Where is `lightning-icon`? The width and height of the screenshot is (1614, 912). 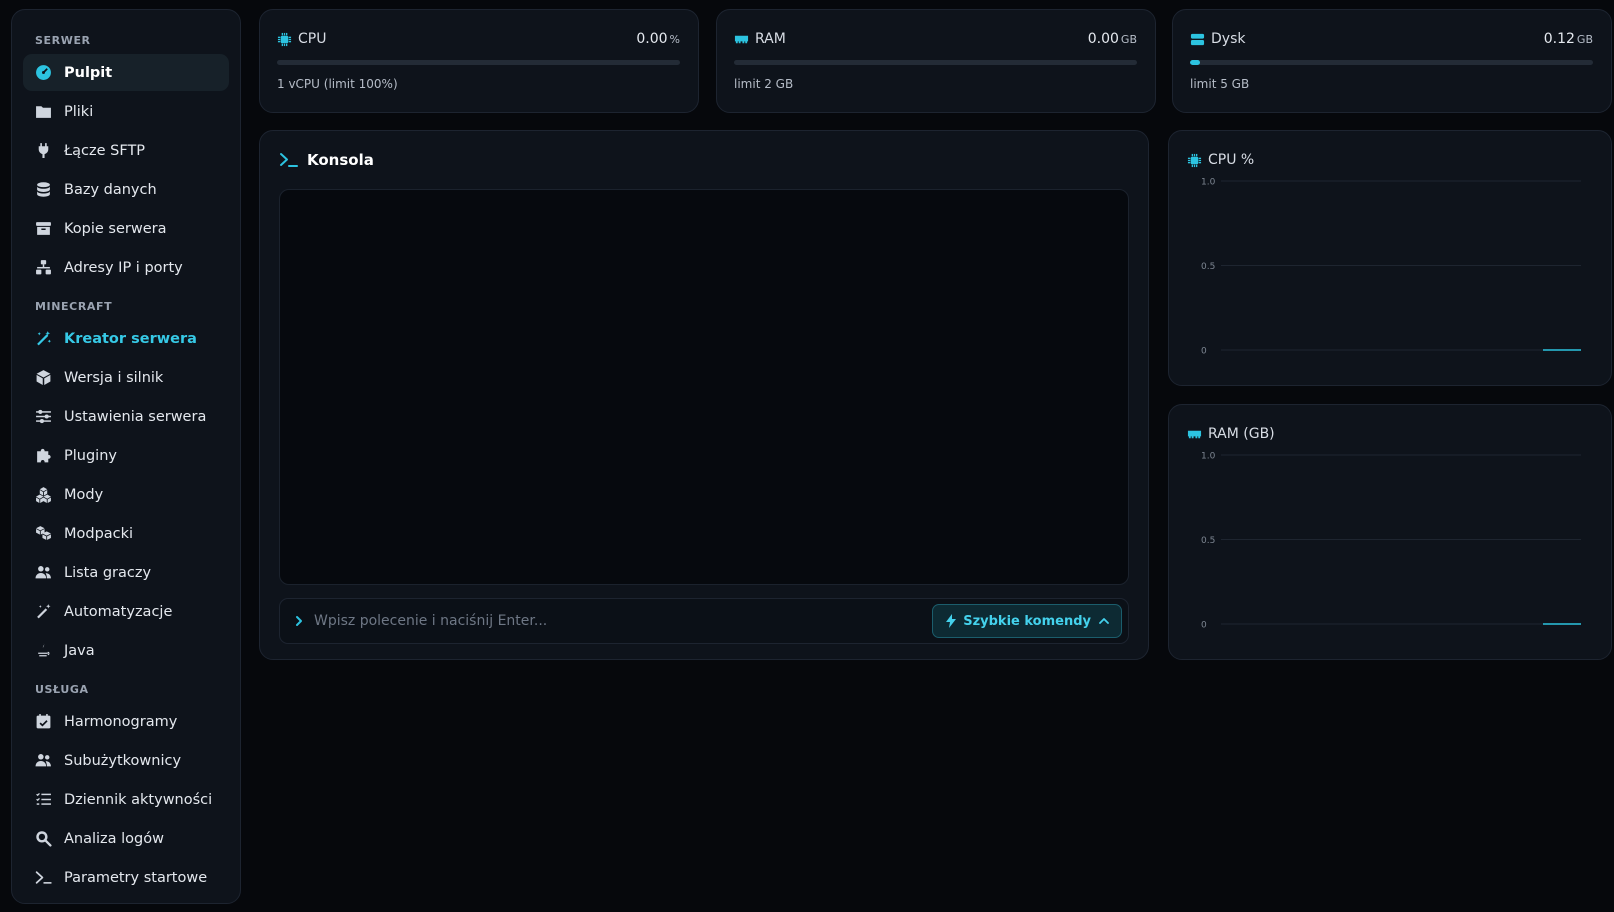 lightning-icon is located at coordinates (951, 621).